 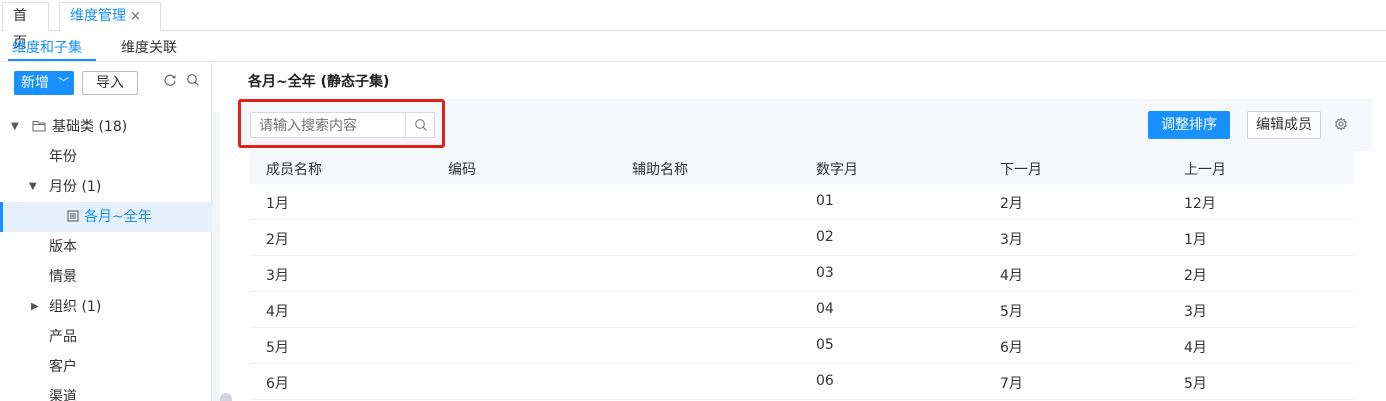 I want to click on tab-dimensions-and-subsets: 维度和子集, so click(x=47, y=47).